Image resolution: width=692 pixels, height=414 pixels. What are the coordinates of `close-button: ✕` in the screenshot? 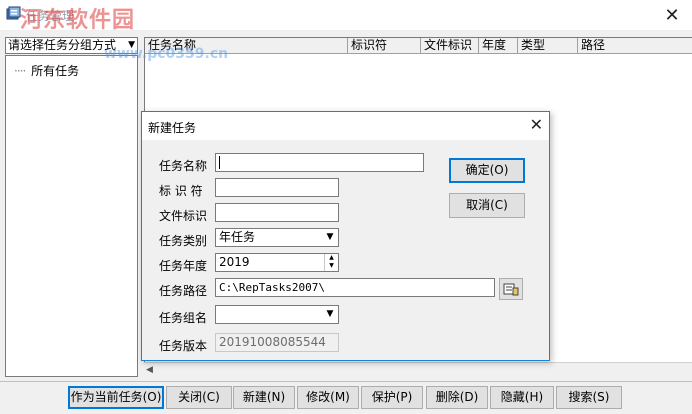 It's located at (672, 15).